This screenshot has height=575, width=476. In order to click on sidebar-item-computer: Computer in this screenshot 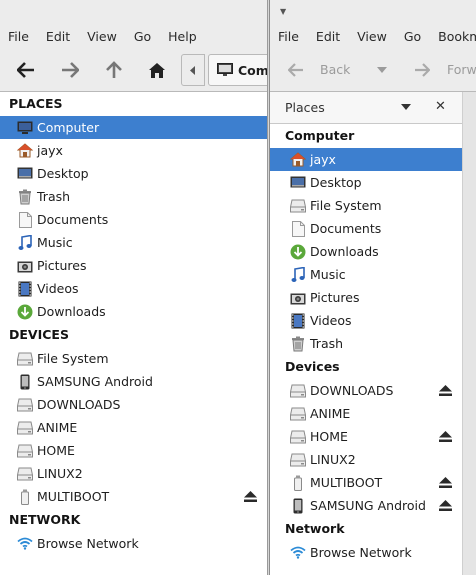, I will do `click(133, 127)`.